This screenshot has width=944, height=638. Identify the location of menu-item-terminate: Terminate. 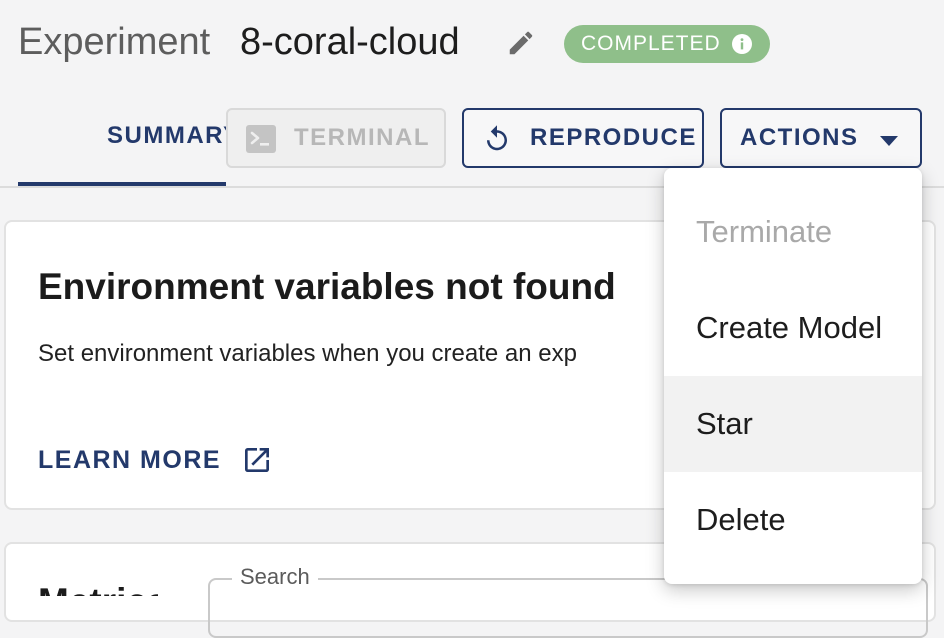
(793, 232).